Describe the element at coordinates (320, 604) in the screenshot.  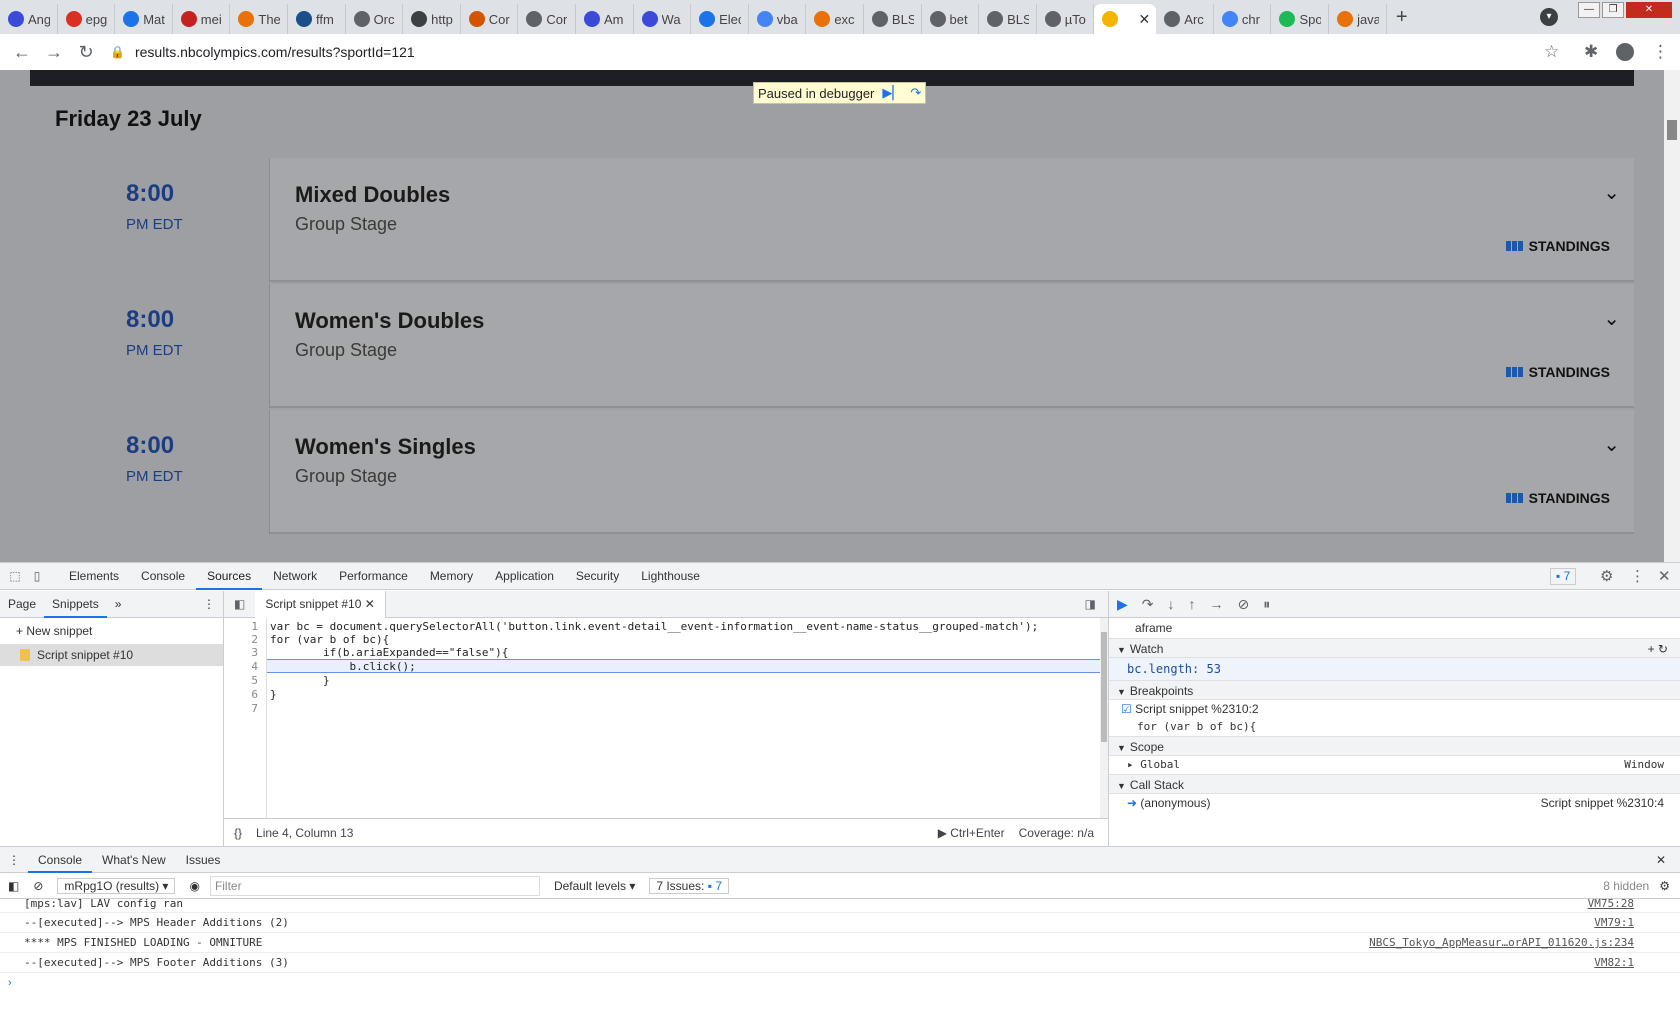
I see `file-tab-snippet: Script snippet #10 ✕` at that location.